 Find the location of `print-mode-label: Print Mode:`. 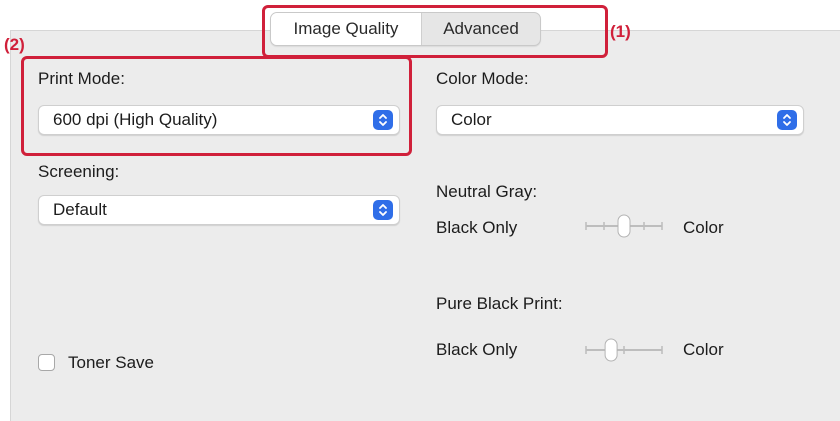

print-mode-label: Print Mode: is located at coordinates (81, 78).